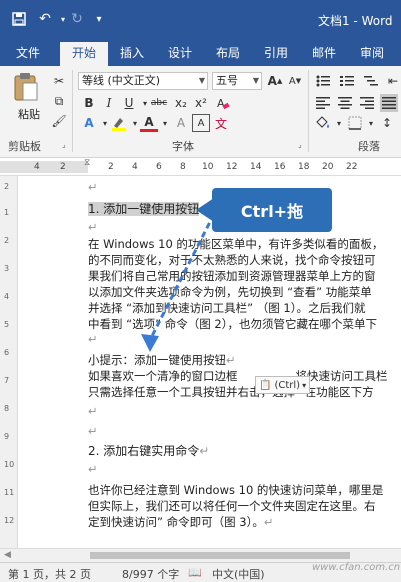 Image resolution: width=401 pixels, height=582 pixels. Describe the element at coordinates (276, 54) in the screenshot. I see `tab-references: 引用` at that location.